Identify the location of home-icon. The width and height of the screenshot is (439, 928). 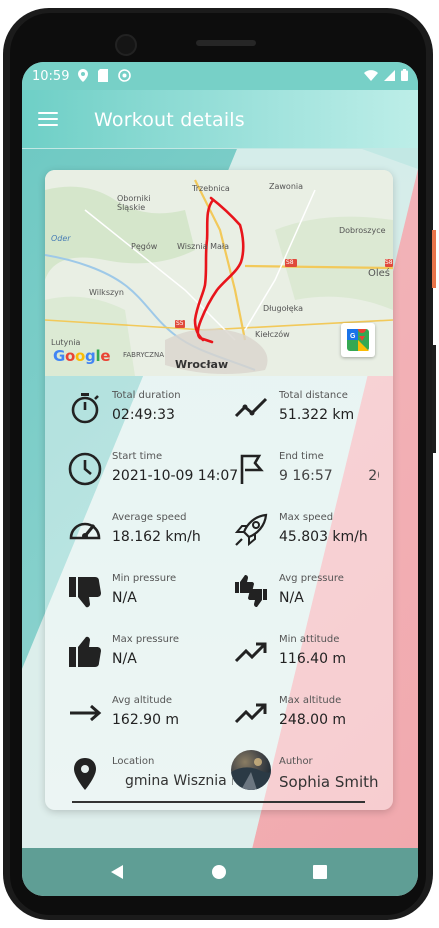
(219, 872).